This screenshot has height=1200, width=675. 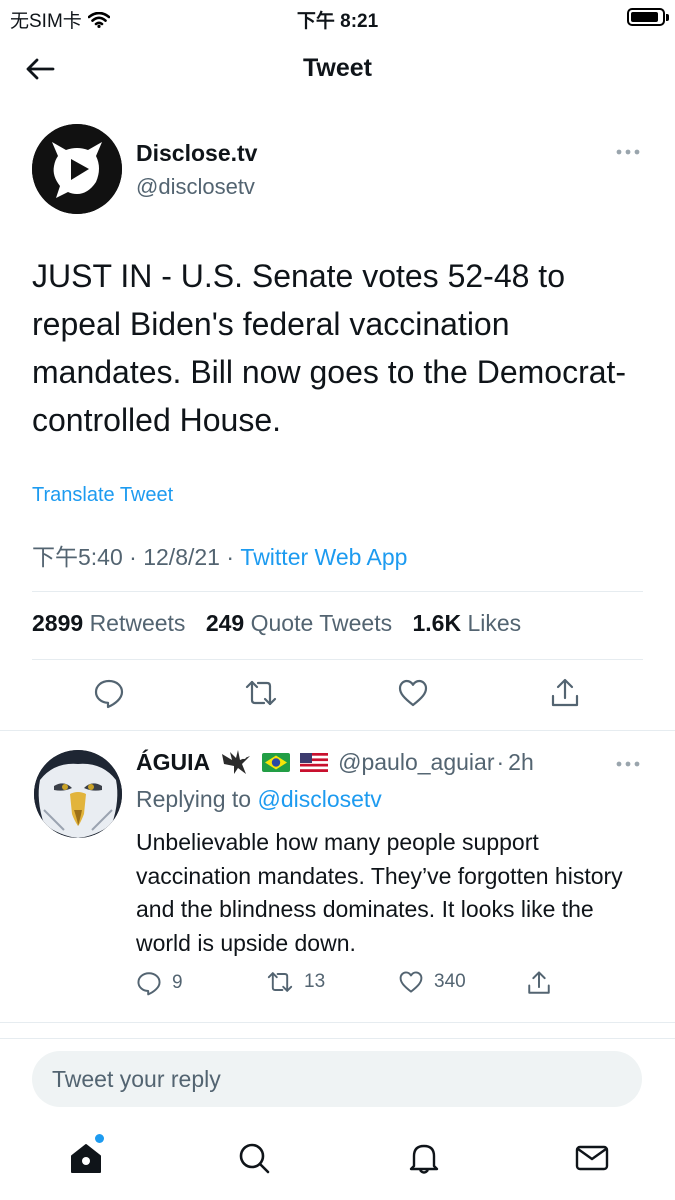 I want to click on tab-notifications, so click(x=424, y=1158).